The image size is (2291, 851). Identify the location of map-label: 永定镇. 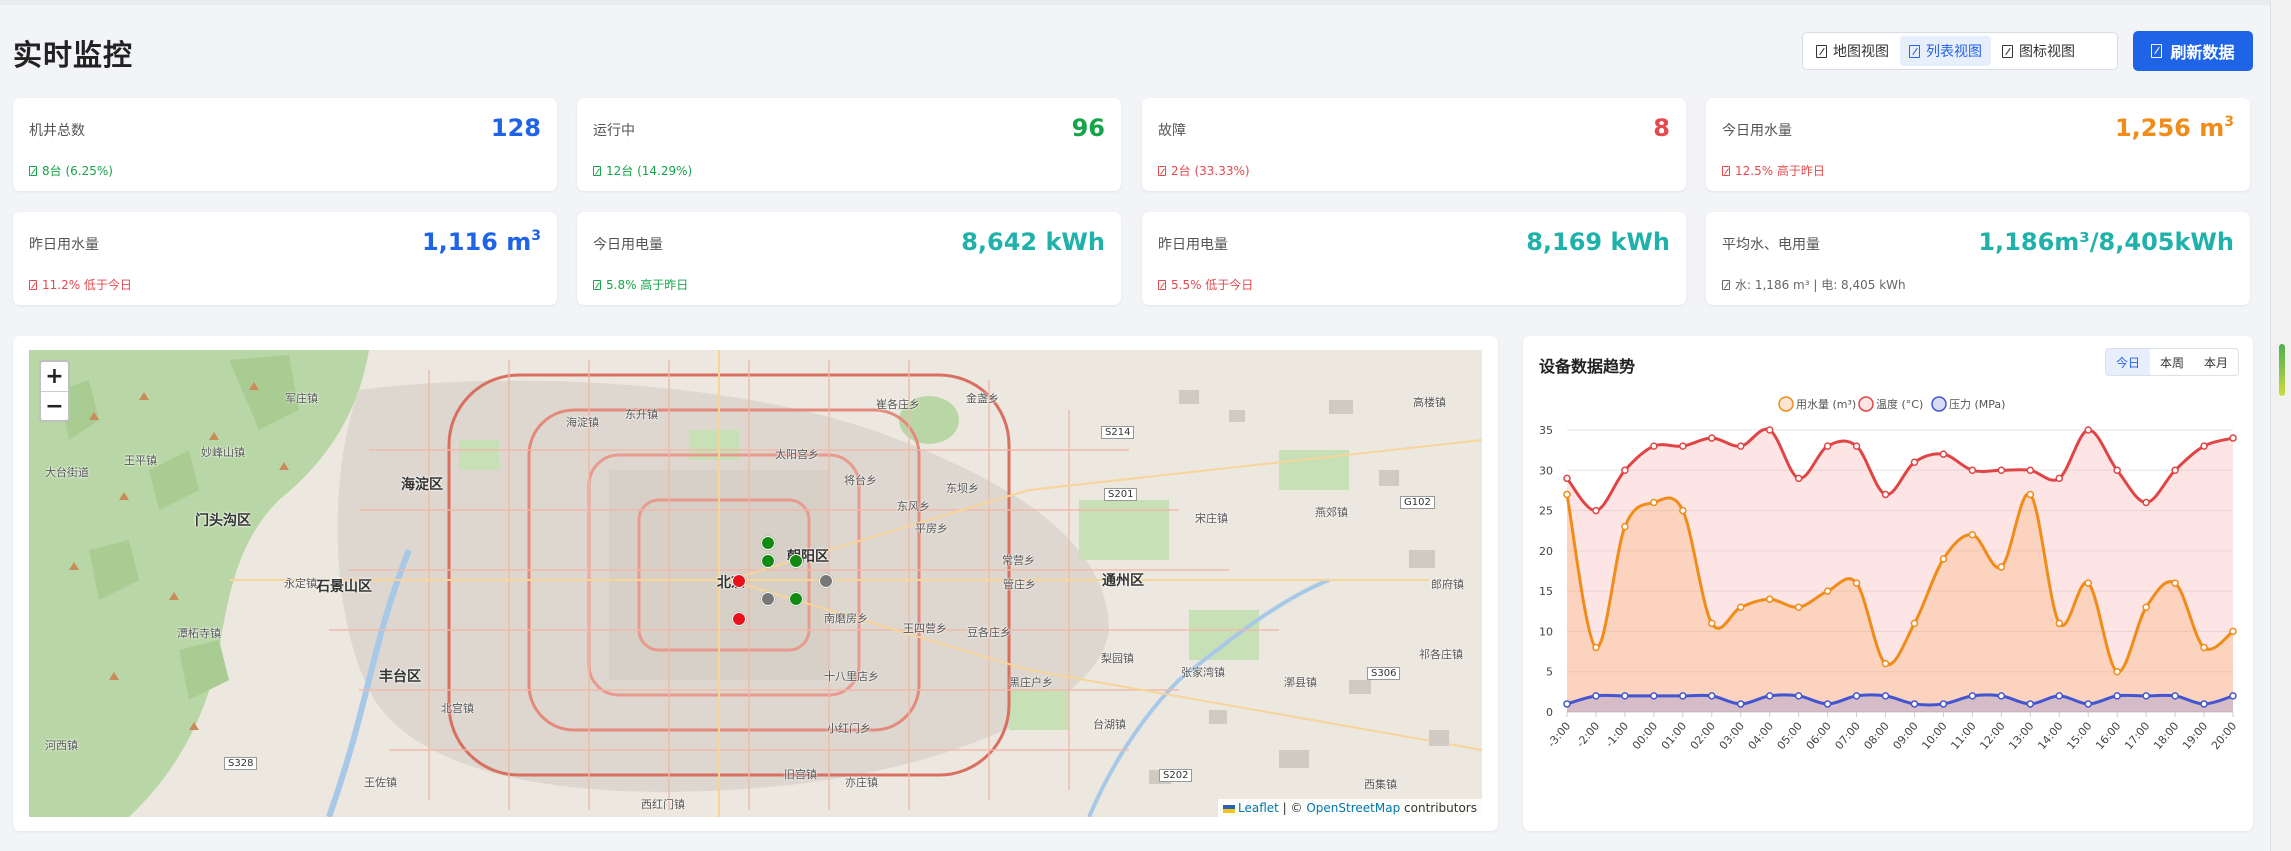
(300, 583).